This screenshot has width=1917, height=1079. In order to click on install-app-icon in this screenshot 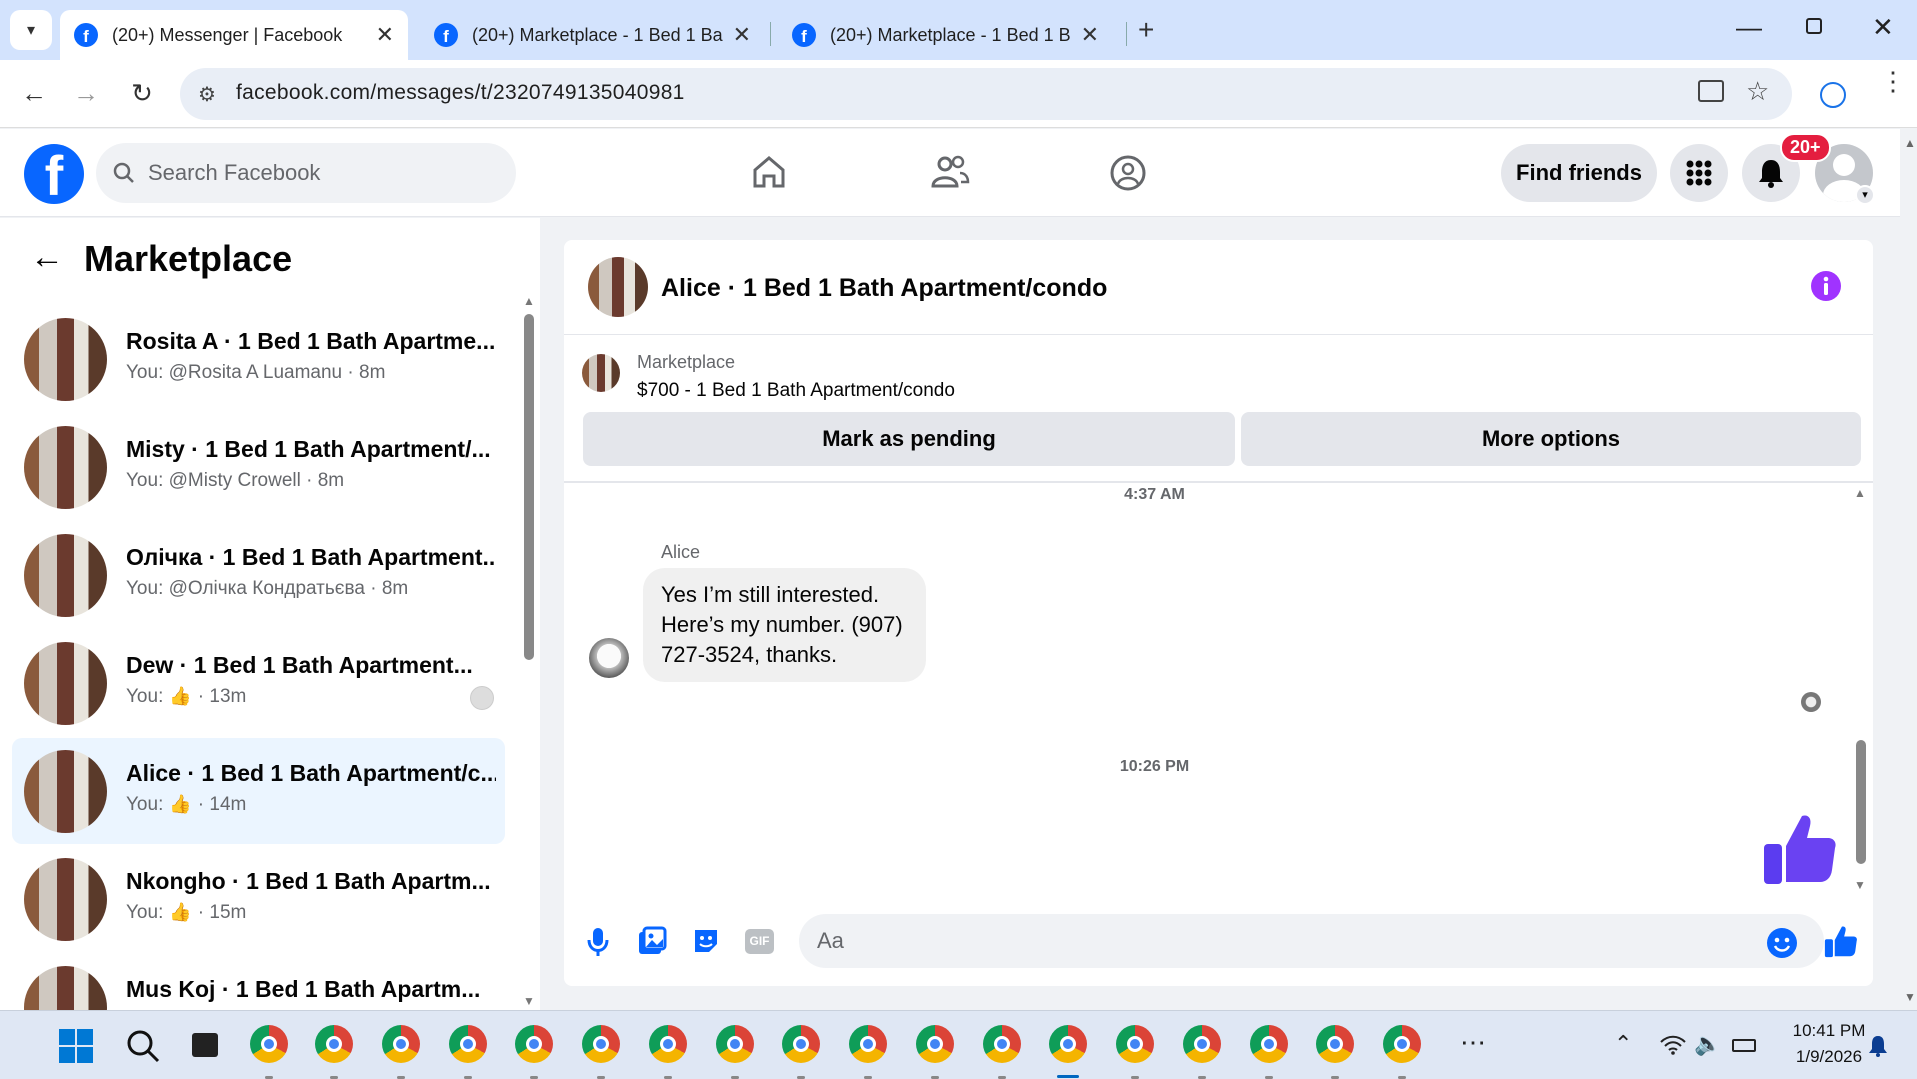, I will do `click(1711, 91)`.